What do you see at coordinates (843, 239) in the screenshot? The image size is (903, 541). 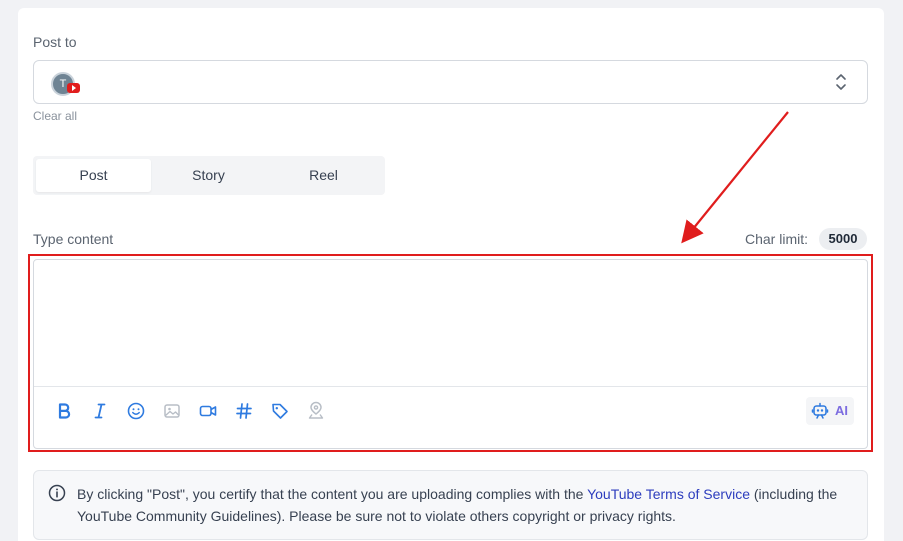 I see `char-limit-badge: 5000` at bounding box center [843, 239].